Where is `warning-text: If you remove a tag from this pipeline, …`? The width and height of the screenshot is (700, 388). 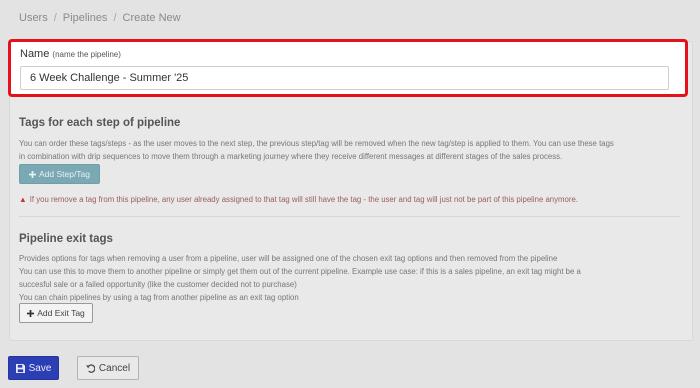 warning-text: If you remove a tag from this pipeline, … is located at coordinates (303, 199).